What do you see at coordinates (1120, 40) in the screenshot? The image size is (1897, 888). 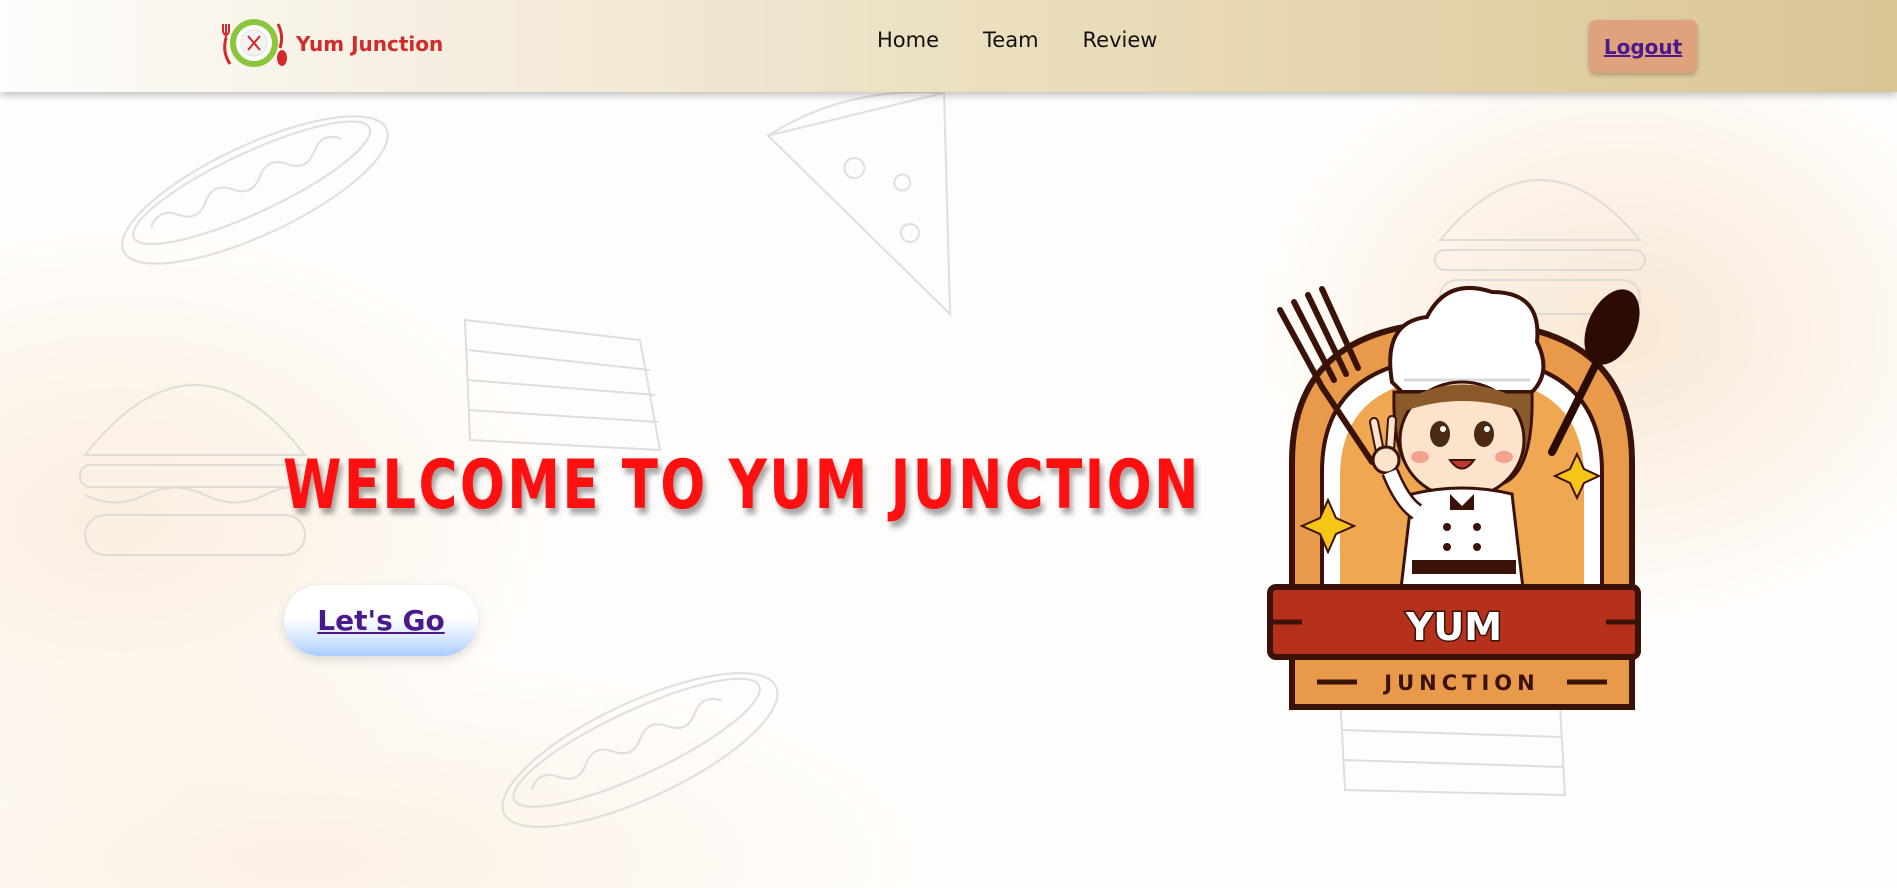 I see `nav-link-review: Review` at bounding box center [1120, 40].